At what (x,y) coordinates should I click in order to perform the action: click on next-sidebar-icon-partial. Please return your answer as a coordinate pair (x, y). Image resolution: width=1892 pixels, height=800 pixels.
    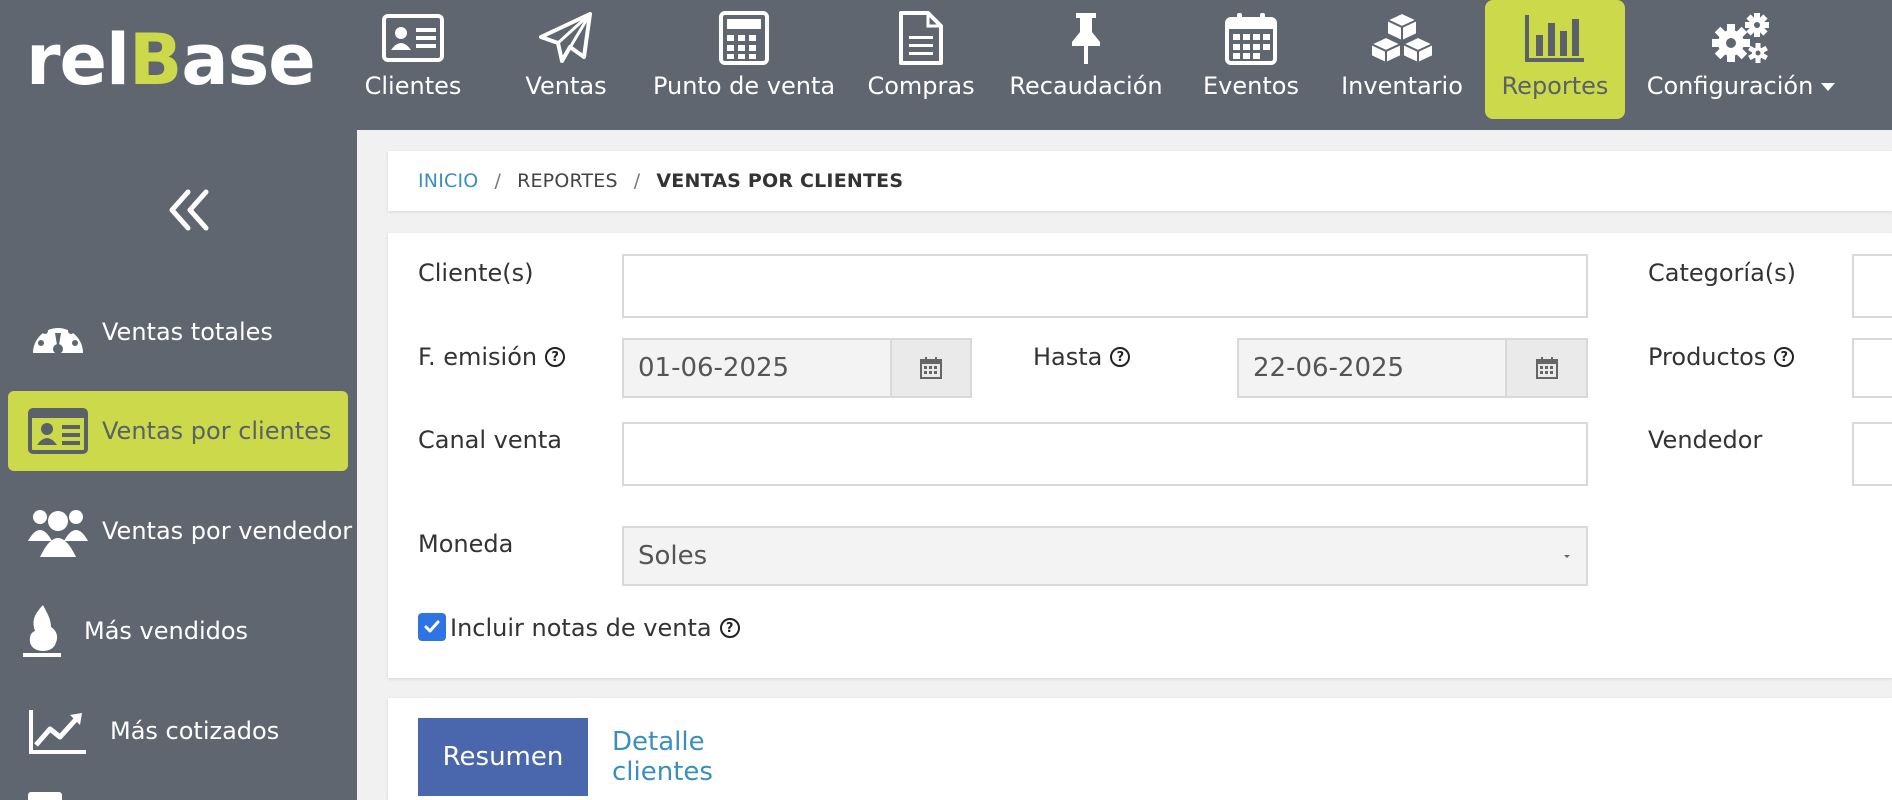
    Looking at the image, I should click on (45, 796).